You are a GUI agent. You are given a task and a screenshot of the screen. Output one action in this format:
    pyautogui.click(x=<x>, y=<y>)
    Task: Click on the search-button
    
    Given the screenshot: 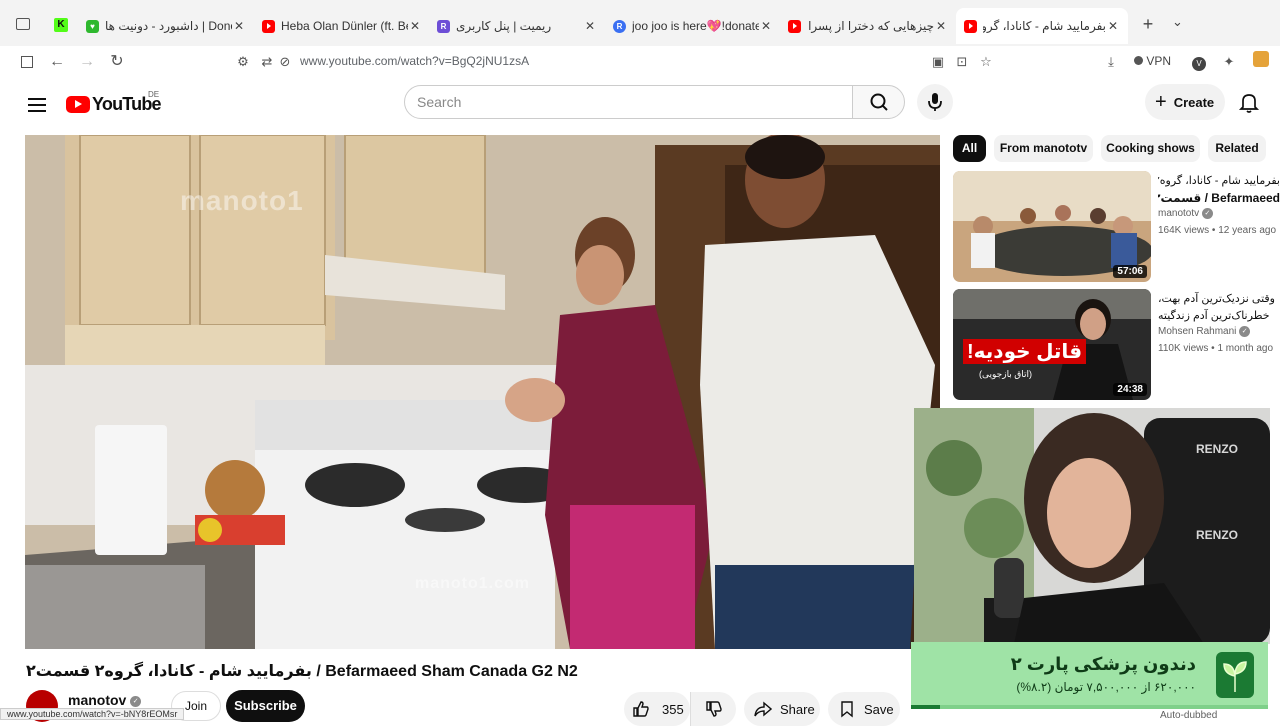 What is the action you would take?
    pyautogui.click(x=878, y=102)
    